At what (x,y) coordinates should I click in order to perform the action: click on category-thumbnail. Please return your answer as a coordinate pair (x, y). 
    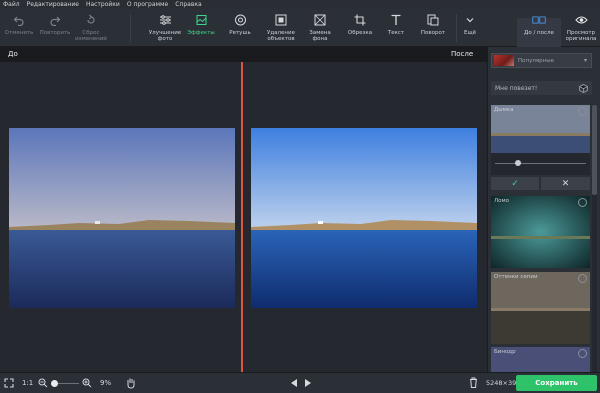
    Looking at the image, I should click on (504, 60).